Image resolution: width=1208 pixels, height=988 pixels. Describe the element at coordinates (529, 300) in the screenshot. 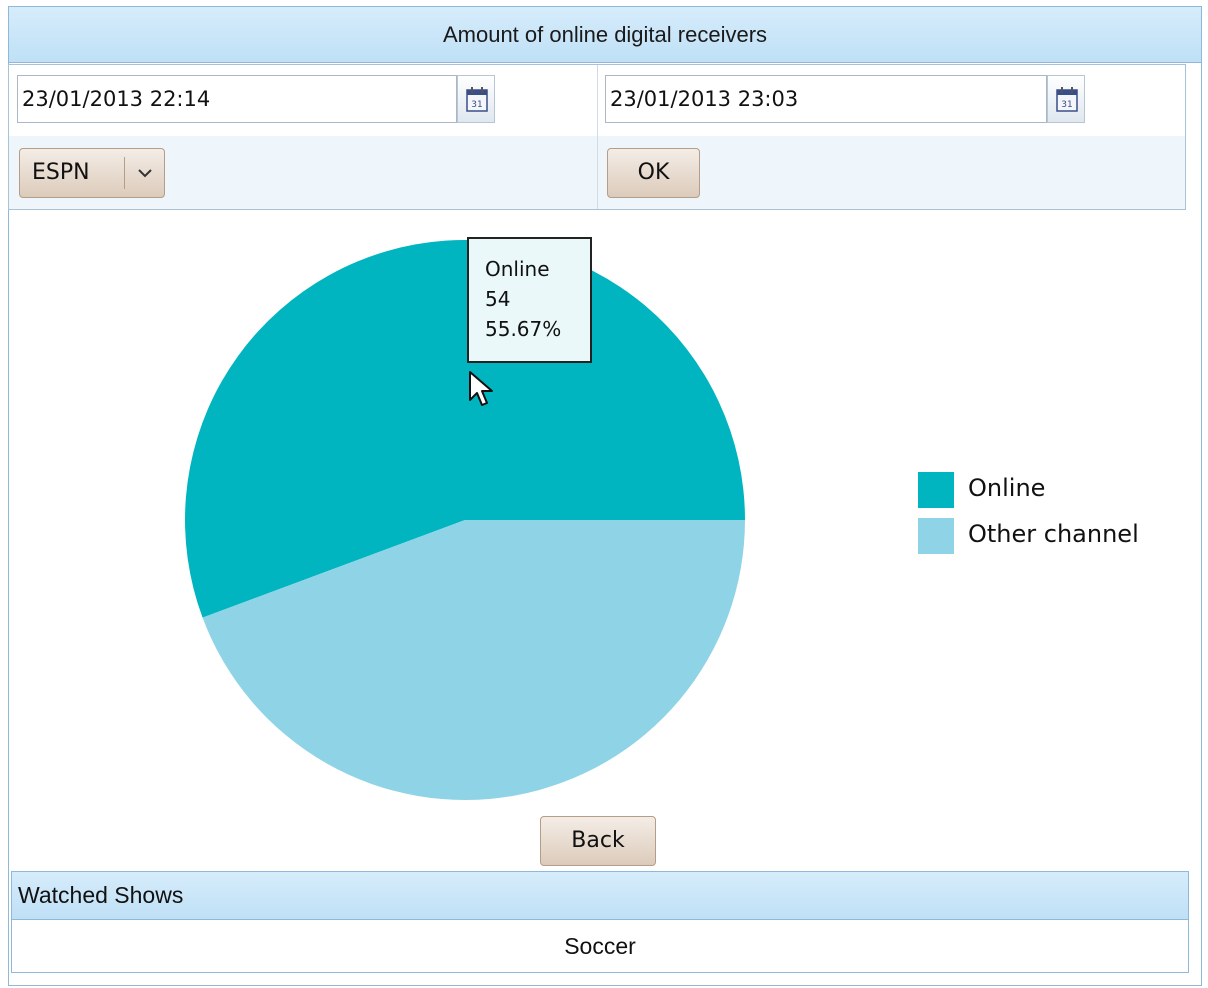

I see `chart-tooltip: Online 54 55.67%` at that location.